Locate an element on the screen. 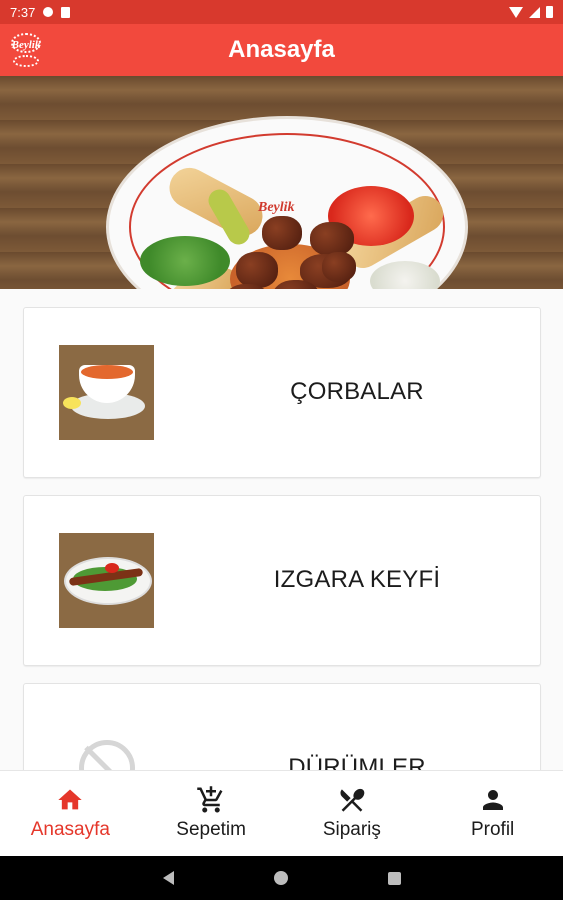 Image resolution: width=563 pixels, height=900 pixels. category-label: DÜRÜMLER is located at coordinates (357, 762).